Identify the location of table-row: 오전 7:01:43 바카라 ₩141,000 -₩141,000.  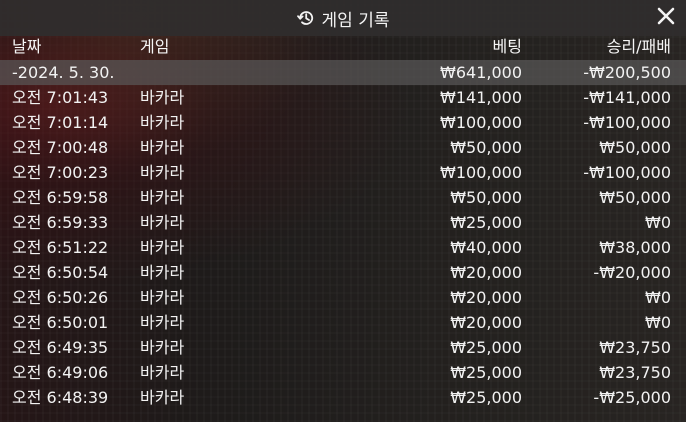
(343, 97).